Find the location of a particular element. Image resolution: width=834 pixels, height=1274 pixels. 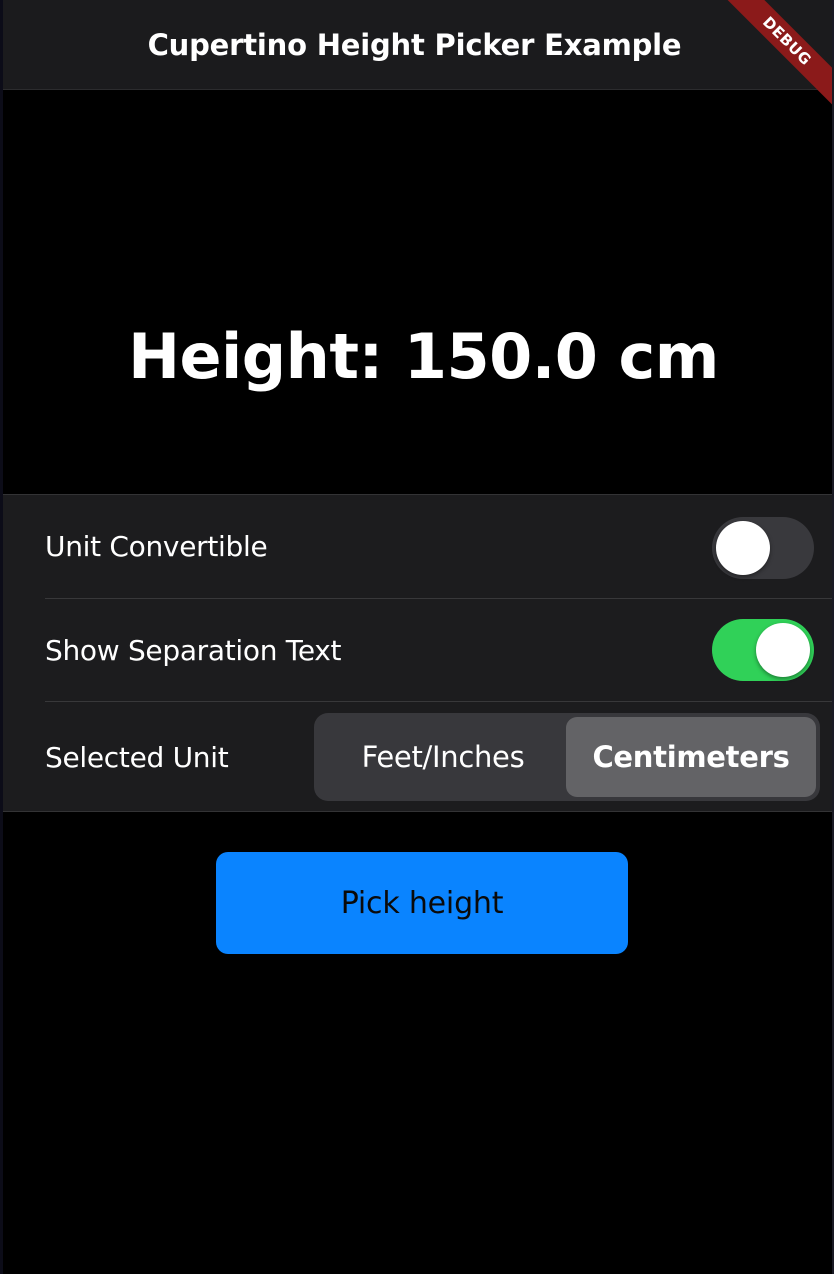

show-separation-text-row: Show Separation Text is located at coordinates (417, 650).